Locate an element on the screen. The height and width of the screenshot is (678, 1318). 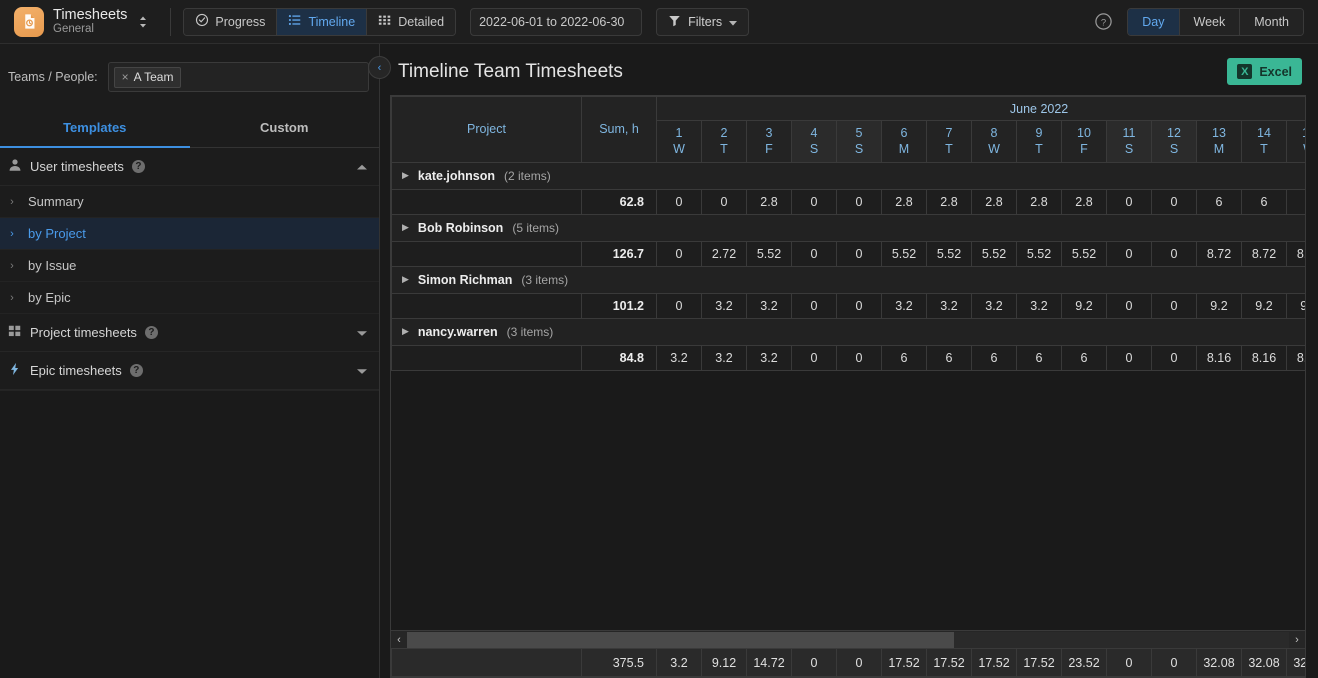
hours-cell-d3: 3.2 is located at coordinates (769, 305).